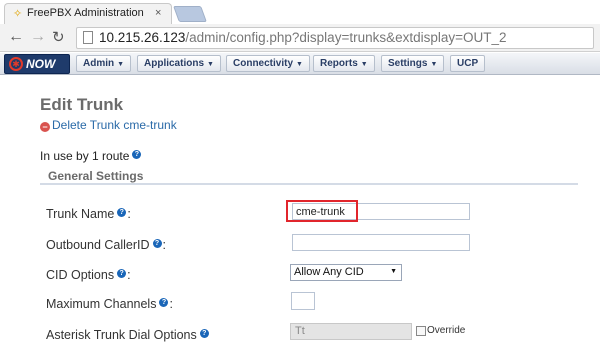 The height and width of the screenshot is (350, 600). I want to click on menu-applications: Applications ▼, so click(179, 63).